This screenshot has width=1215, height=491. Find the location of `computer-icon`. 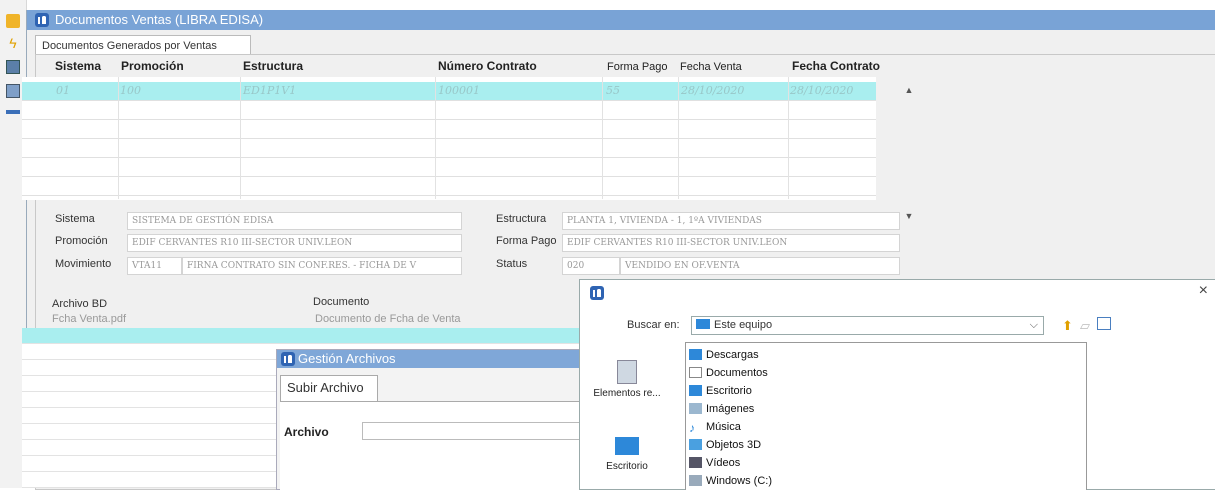

computer-icon is located at coordinates (703, 324).